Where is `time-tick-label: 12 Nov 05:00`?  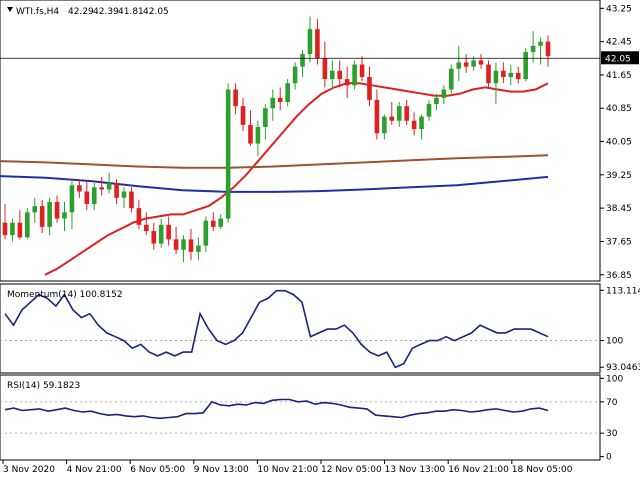 time-tick-label: 12 Nov 05:00 is located at coordinates (351, 470).